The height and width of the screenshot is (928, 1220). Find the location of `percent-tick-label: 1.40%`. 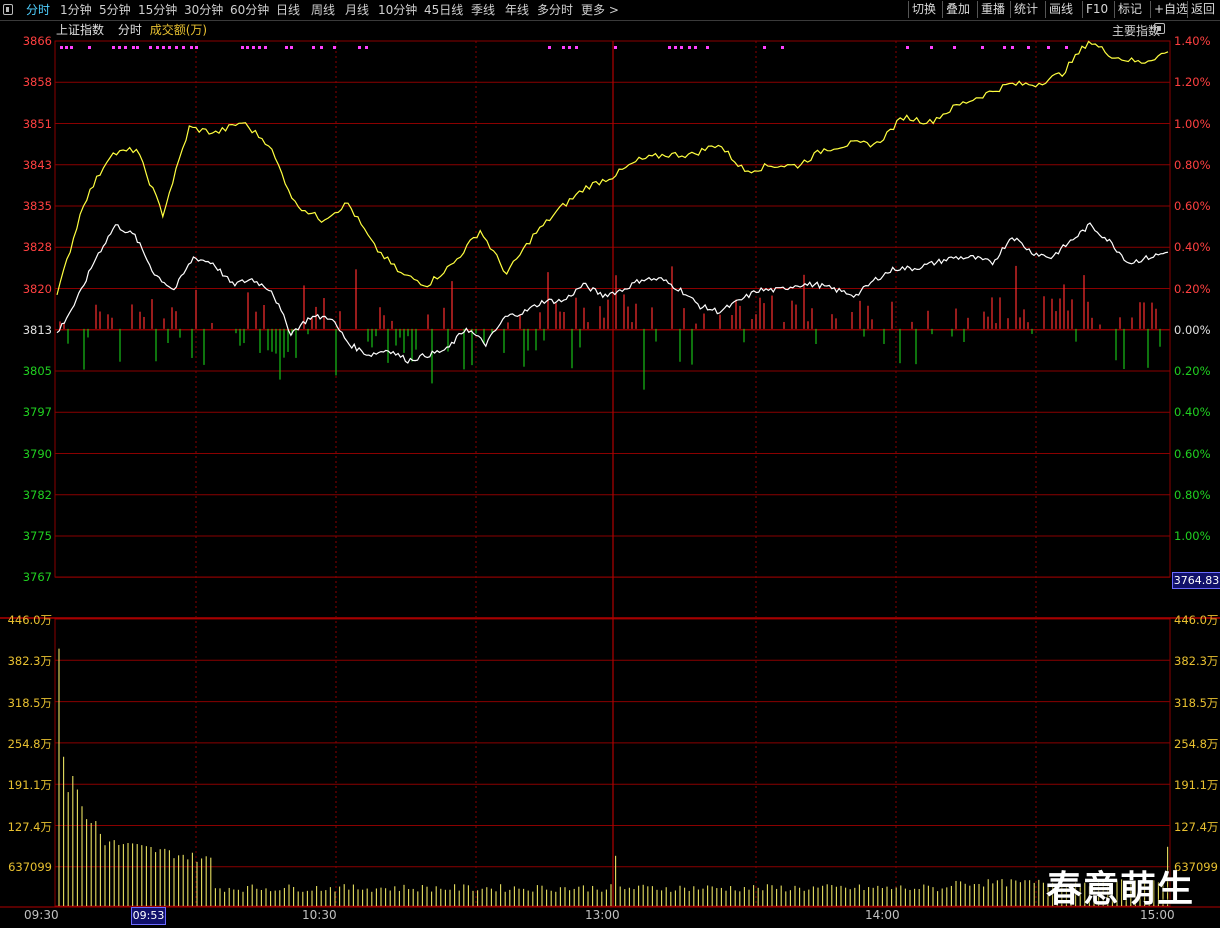

percent-tick-label: 1.40% is located at coordinates (1192, 41).